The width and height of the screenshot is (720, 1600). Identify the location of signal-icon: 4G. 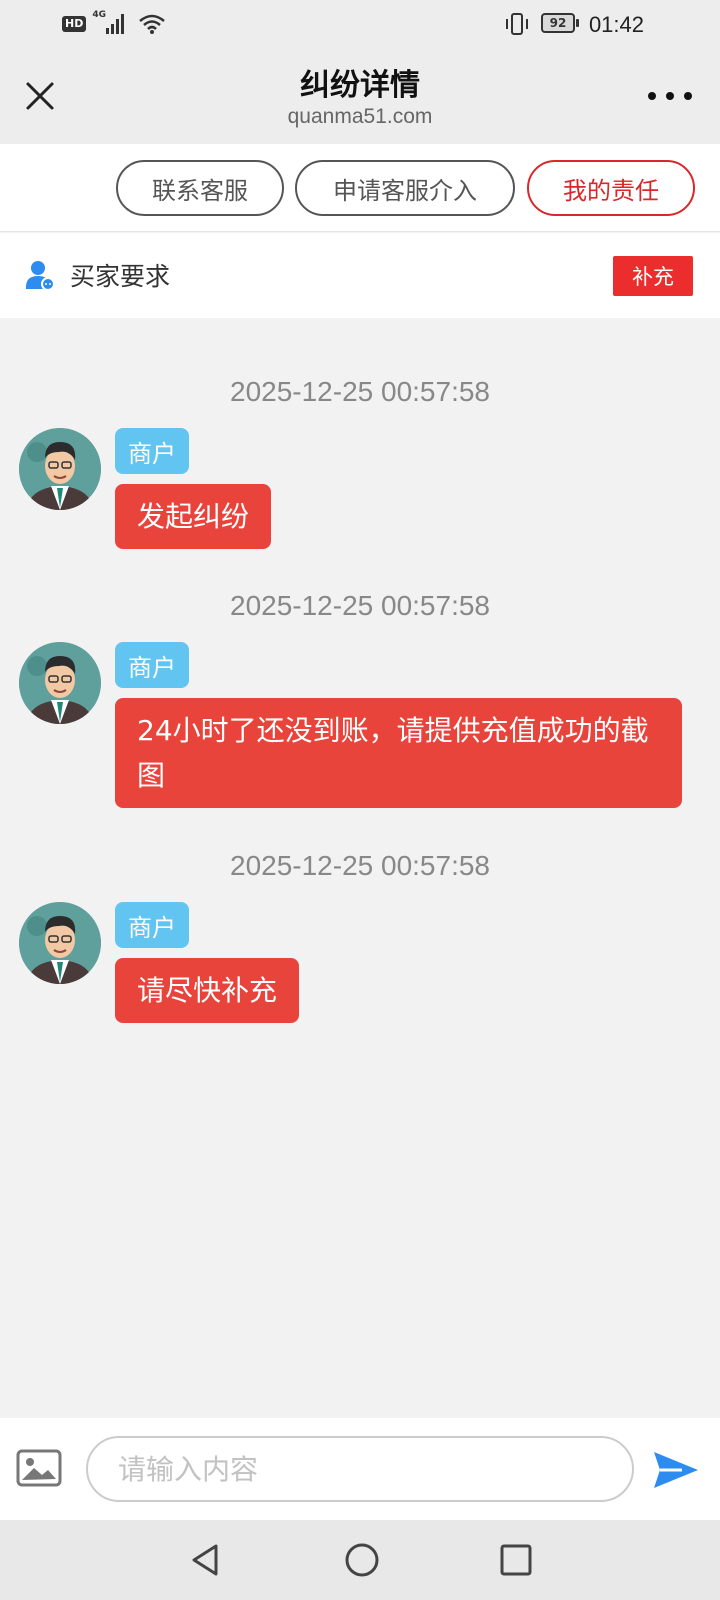
(112, 23).